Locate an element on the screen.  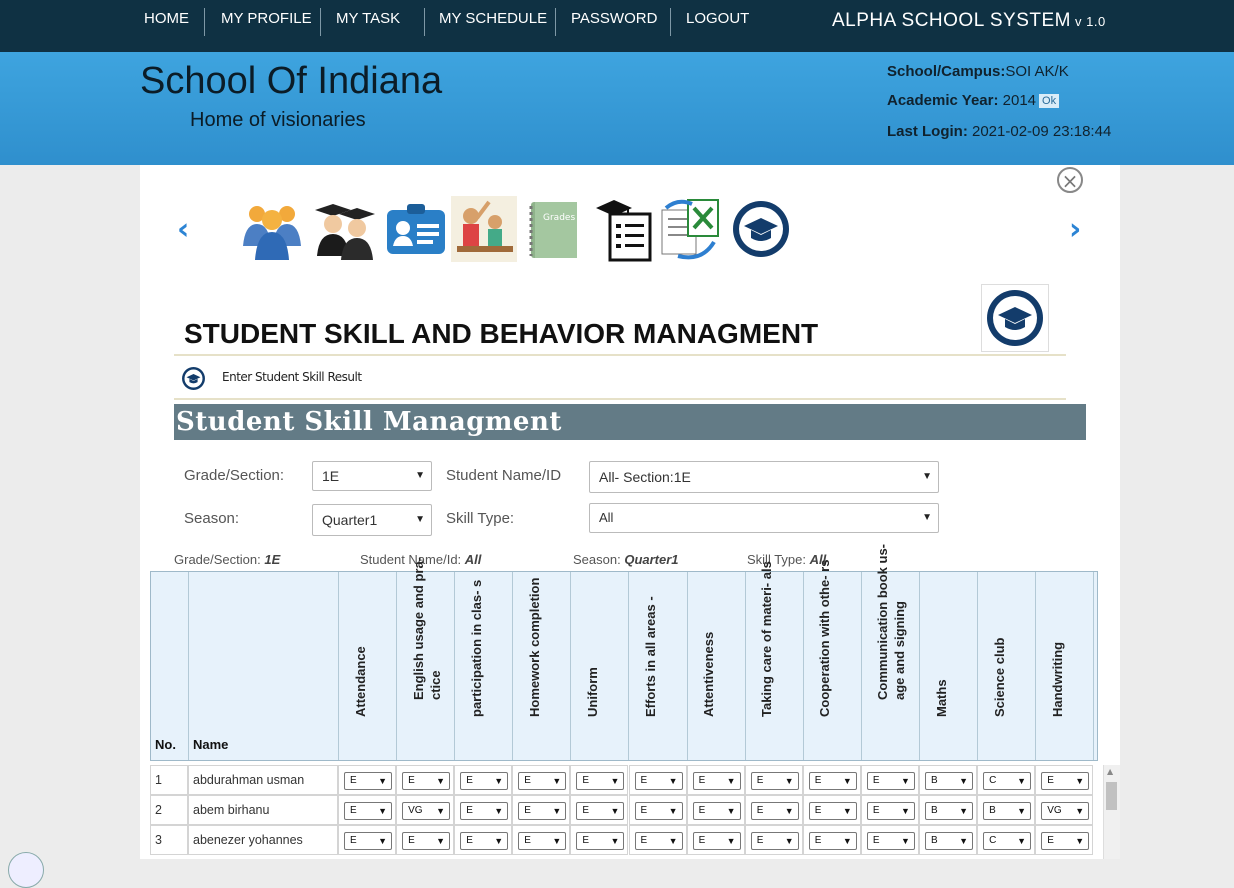
grade-cell: VG ▼ is located at coordinates (425, 810).